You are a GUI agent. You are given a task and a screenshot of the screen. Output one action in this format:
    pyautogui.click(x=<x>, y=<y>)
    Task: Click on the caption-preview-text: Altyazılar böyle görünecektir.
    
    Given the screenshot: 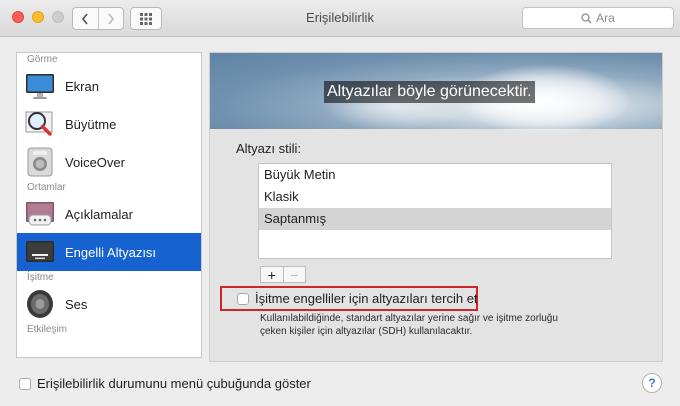 What is the action you would take?
    pyautogui.click(x=429, y=92)
    